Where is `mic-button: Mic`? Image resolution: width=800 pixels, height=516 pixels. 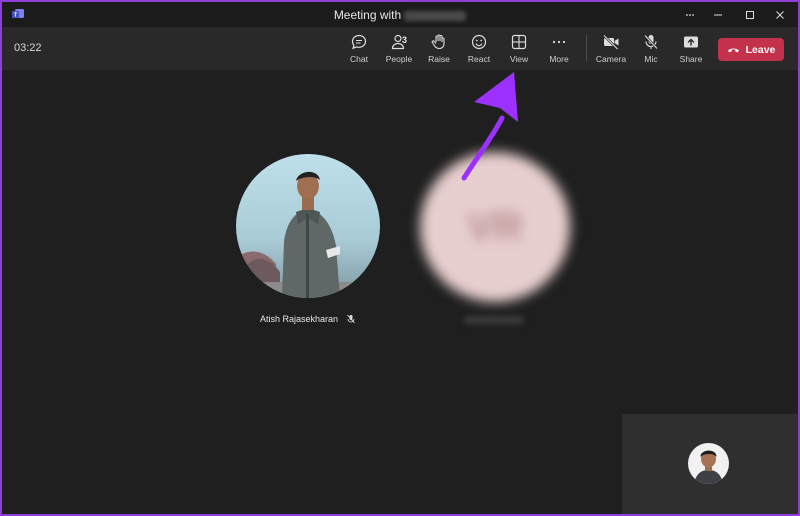 mic-button: Mic is located at coordinates (651, 49).